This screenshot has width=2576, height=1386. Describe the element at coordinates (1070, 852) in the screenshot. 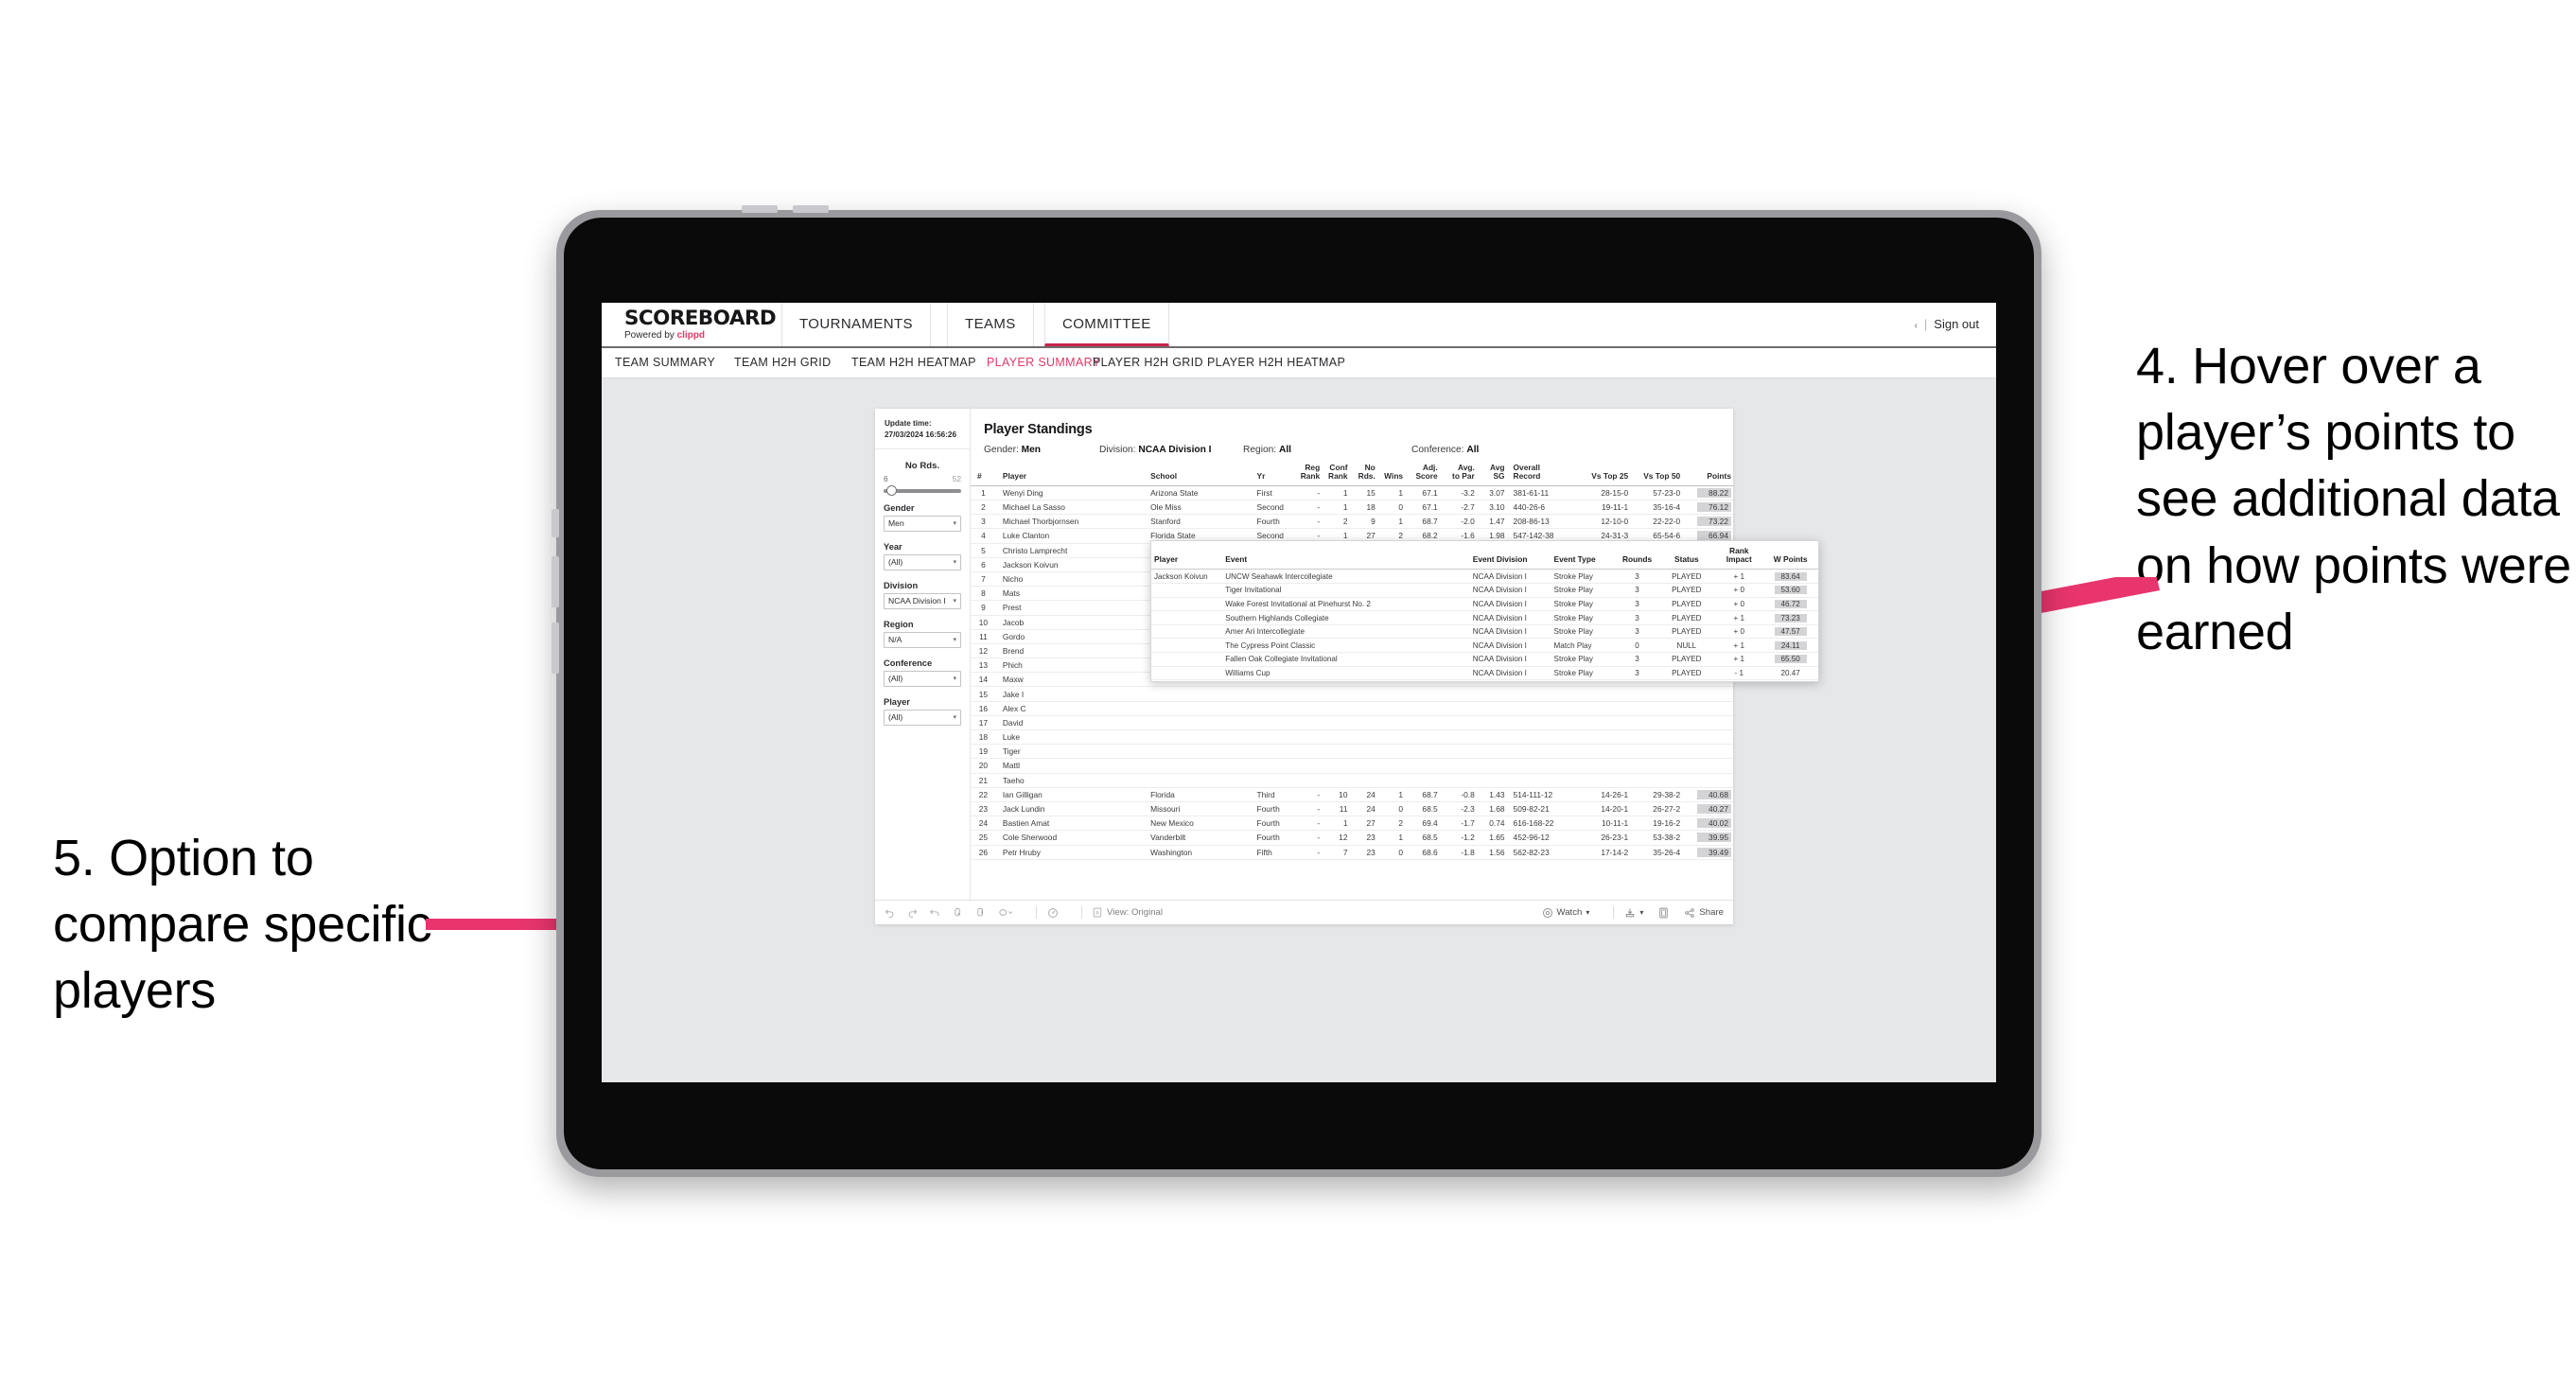

I see `table-cell: Petr Hruby` at that location.